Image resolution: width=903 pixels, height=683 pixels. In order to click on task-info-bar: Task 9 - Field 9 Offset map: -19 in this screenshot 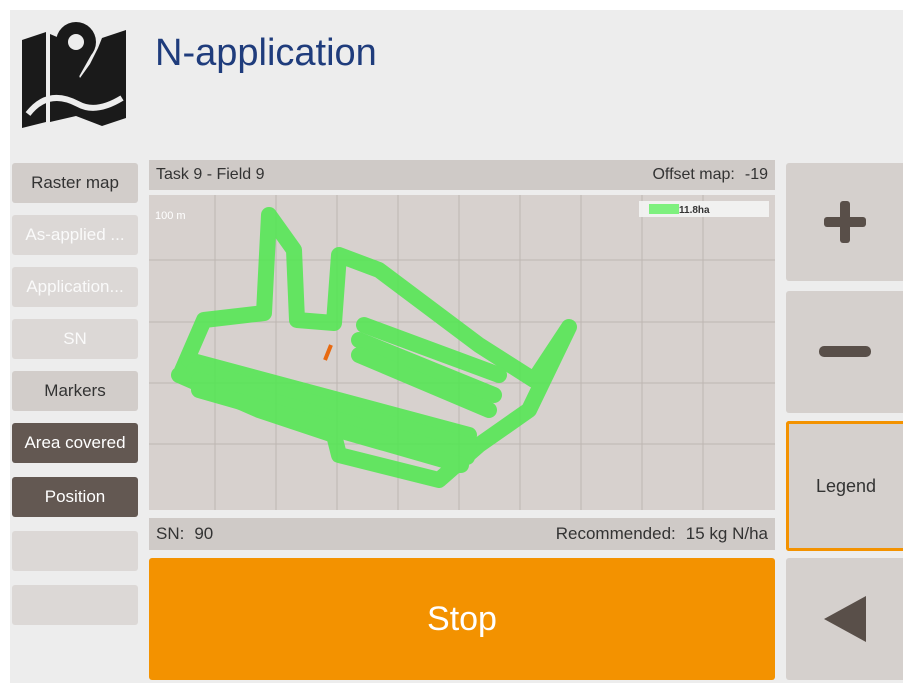, I will do `click(462, 175)`.